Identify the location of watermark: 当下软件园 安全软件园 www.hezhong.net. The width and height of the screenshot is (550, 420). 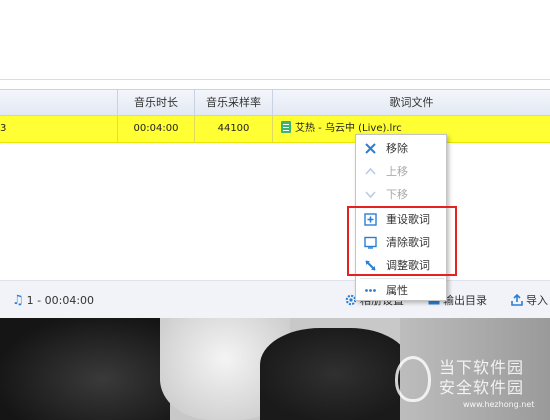
(470, 382).